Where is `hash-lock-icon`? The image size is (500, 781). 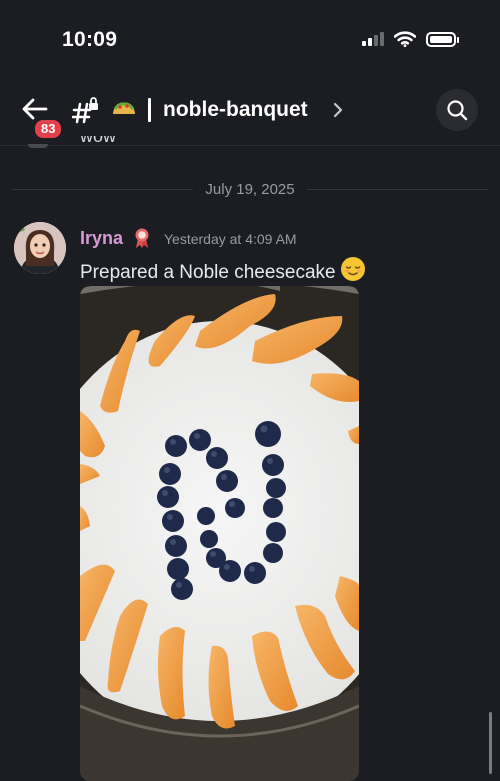
hash-lock-icon is located at coordinates (86, 111).